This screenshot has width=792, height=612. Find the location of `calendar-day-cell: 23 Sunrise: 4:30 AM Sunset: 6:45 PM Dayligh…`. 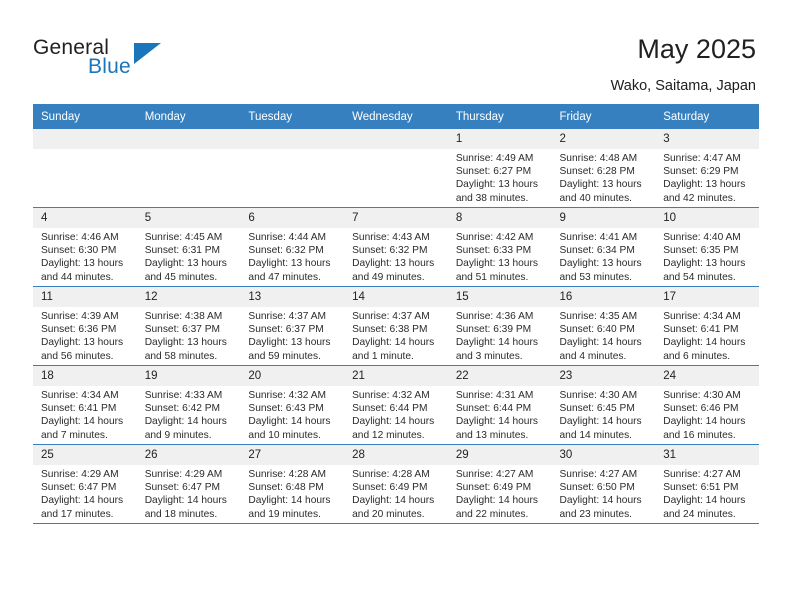

calendar-day-cell: 23 Sunrise: 4:30 AM Sunset: 6:45 PM Dayligh… is located at coordinates (603, 405).